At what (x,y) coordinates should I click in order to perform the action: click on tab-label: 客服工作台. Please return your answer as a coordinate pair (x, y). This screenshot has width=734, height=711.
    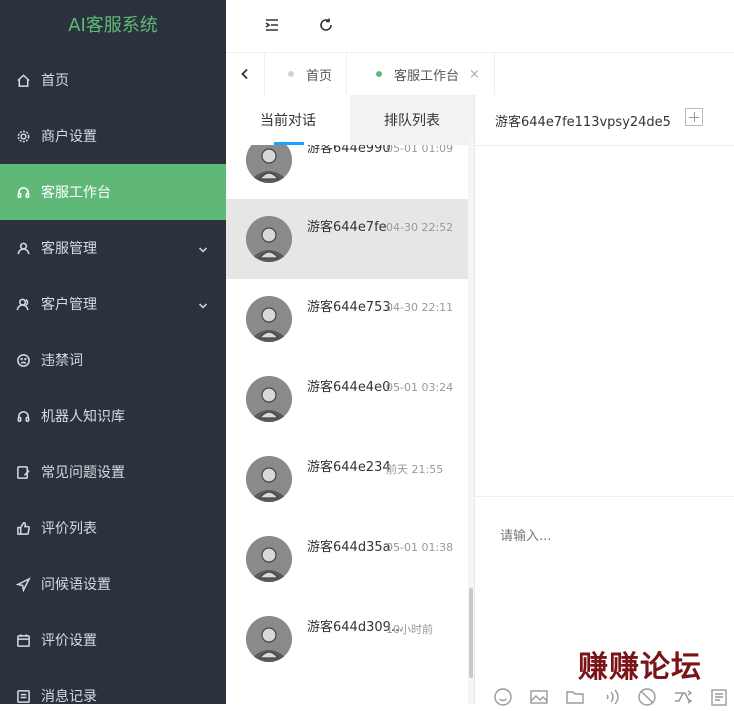
    Looking at the image, I should click on (427, 76).